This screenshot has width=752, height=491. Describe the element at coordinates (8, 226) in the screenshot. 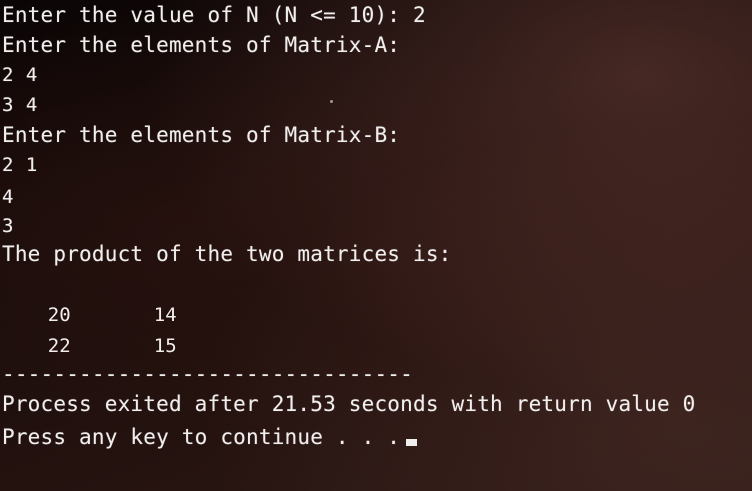

I see `matrix-b-line-3: 3` at that location.